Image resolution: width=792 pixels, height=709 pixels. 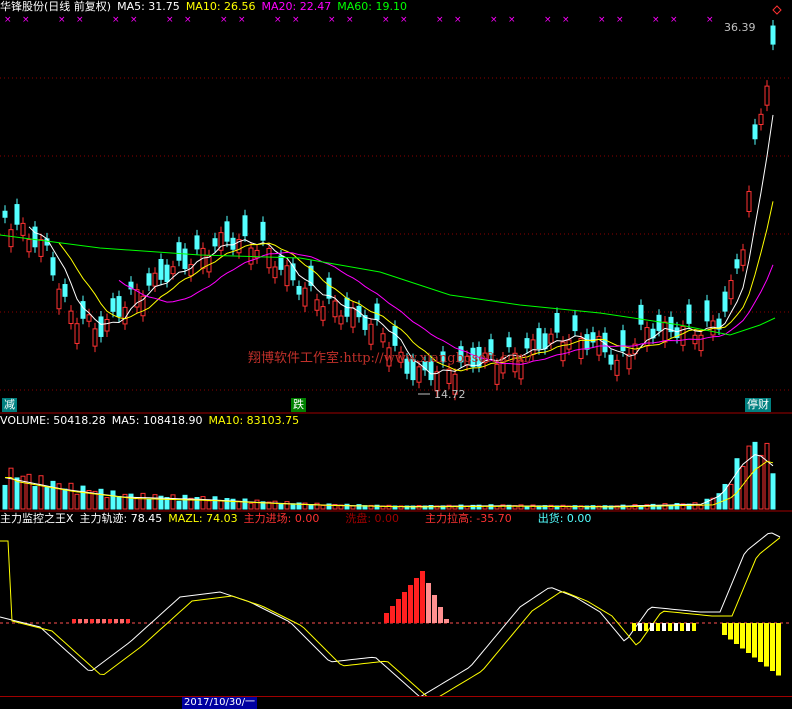 I want to click on mazl-legend: MAZL: 74.03, so click(x=203, y=518).